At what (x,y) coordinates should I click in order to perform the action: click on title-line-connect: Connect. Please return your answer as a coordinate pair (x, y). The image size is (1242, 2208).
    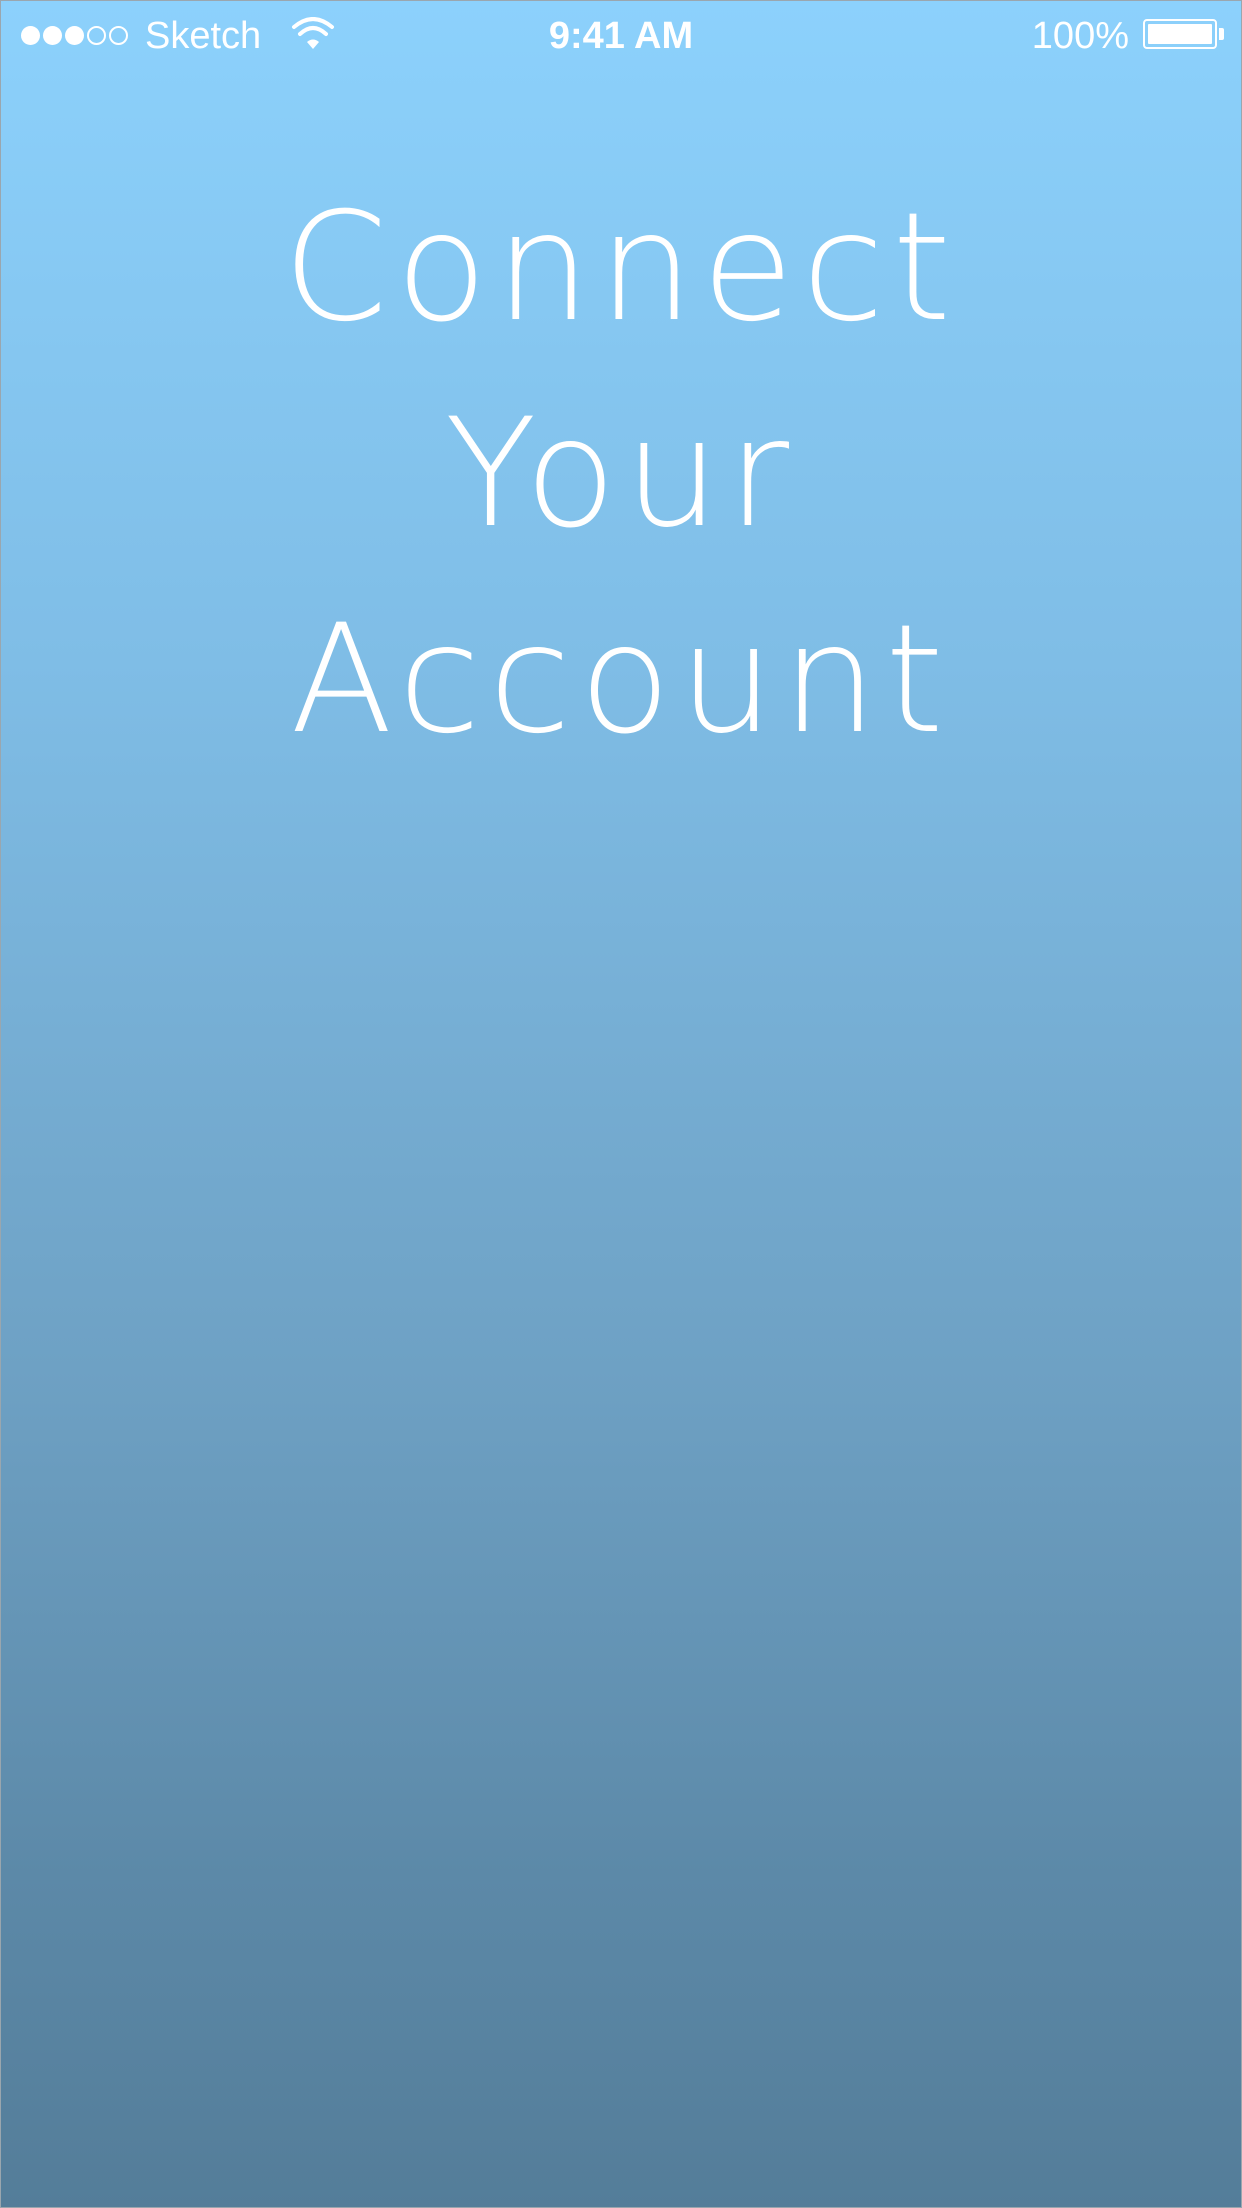
    Looking at the image, I should click on (621, 268).